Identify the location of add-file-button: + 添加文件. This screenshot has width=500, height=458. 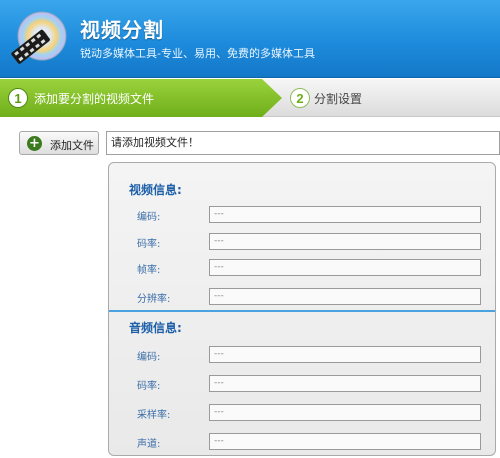
(59, 143).